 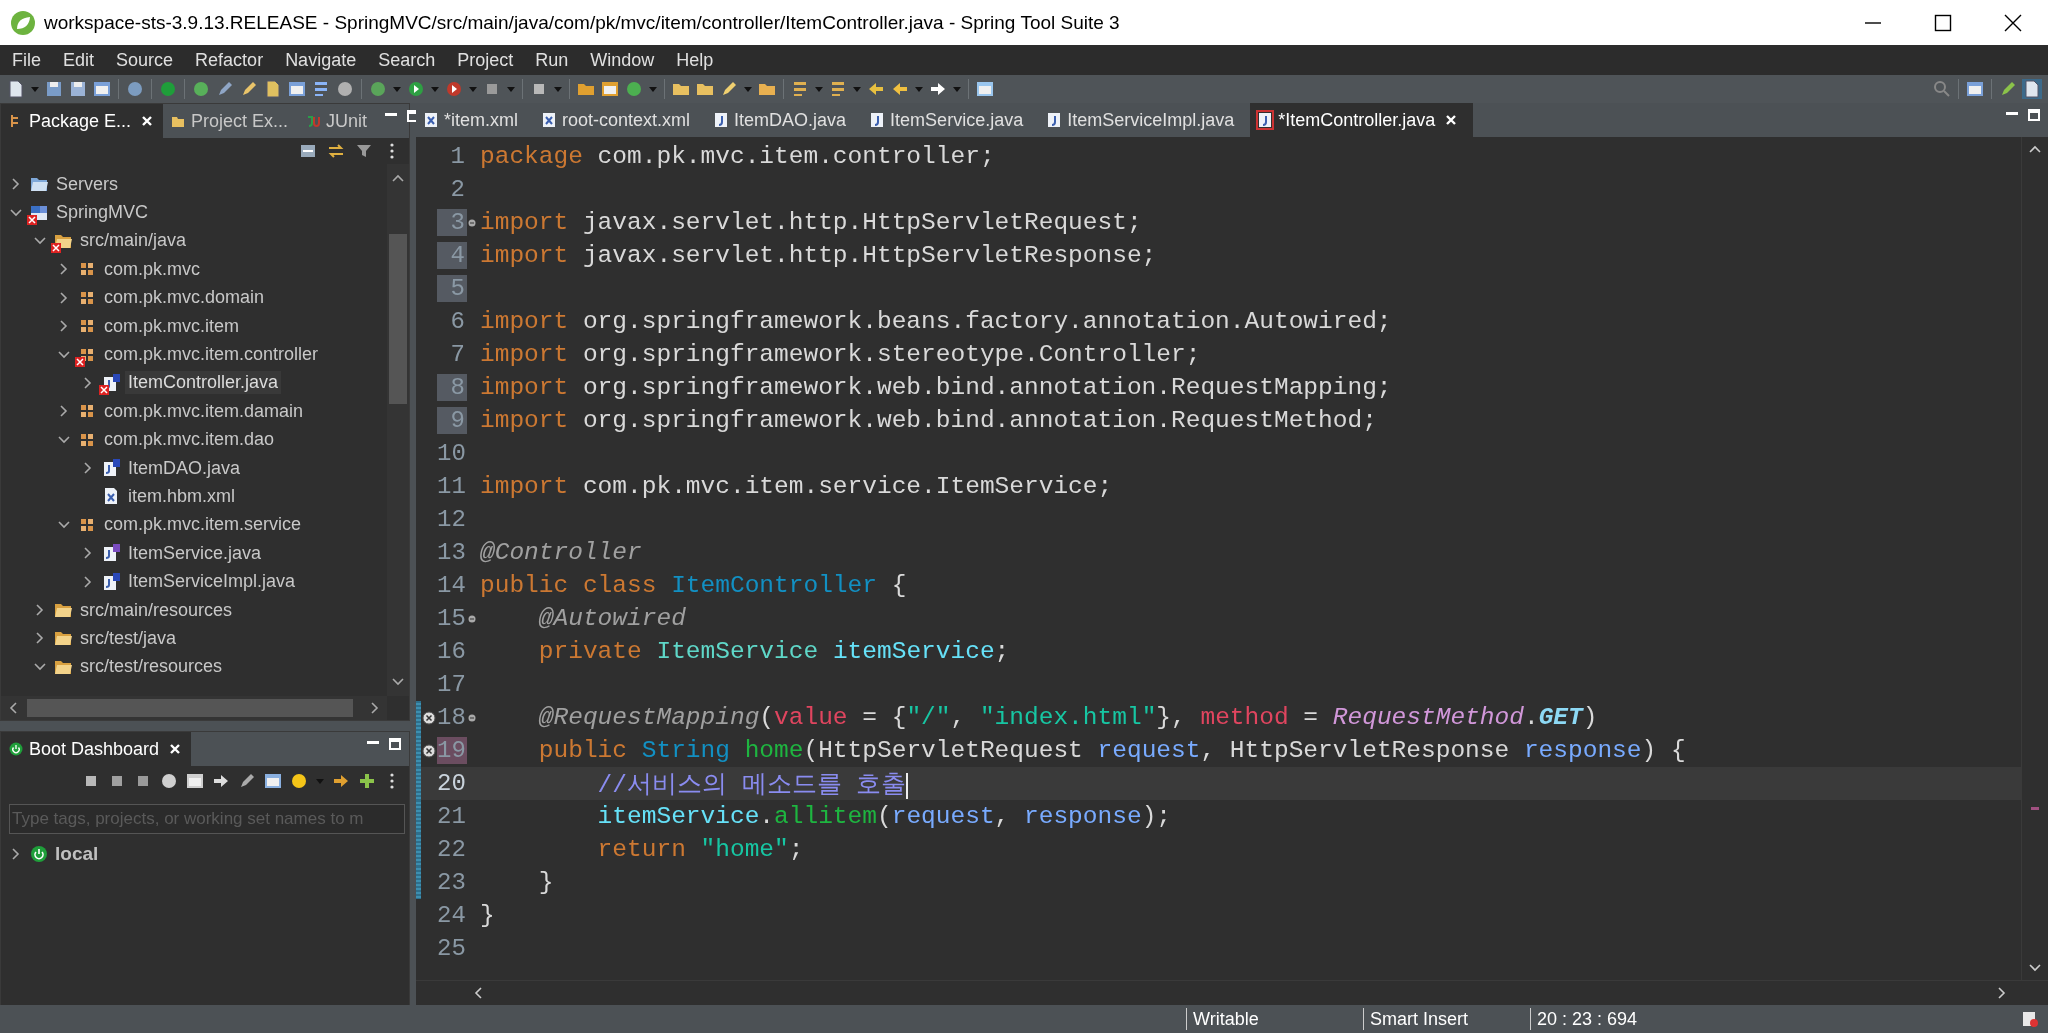 What do you see at coordinates (555, 60) in the screenshot?
I see `menu-item: Run` at bounding box center [555, 60].